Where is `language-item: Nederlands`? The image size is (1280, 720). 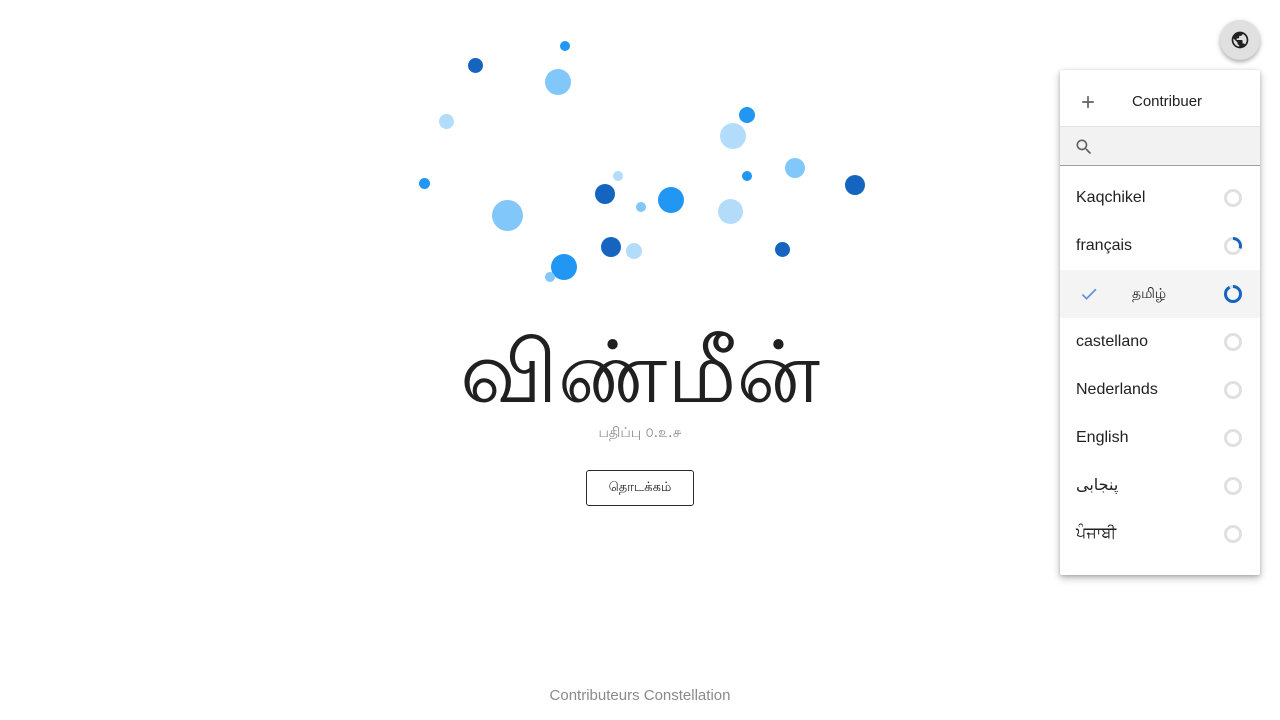
language-item: Nederlands is located at coordinates (1160, 390).